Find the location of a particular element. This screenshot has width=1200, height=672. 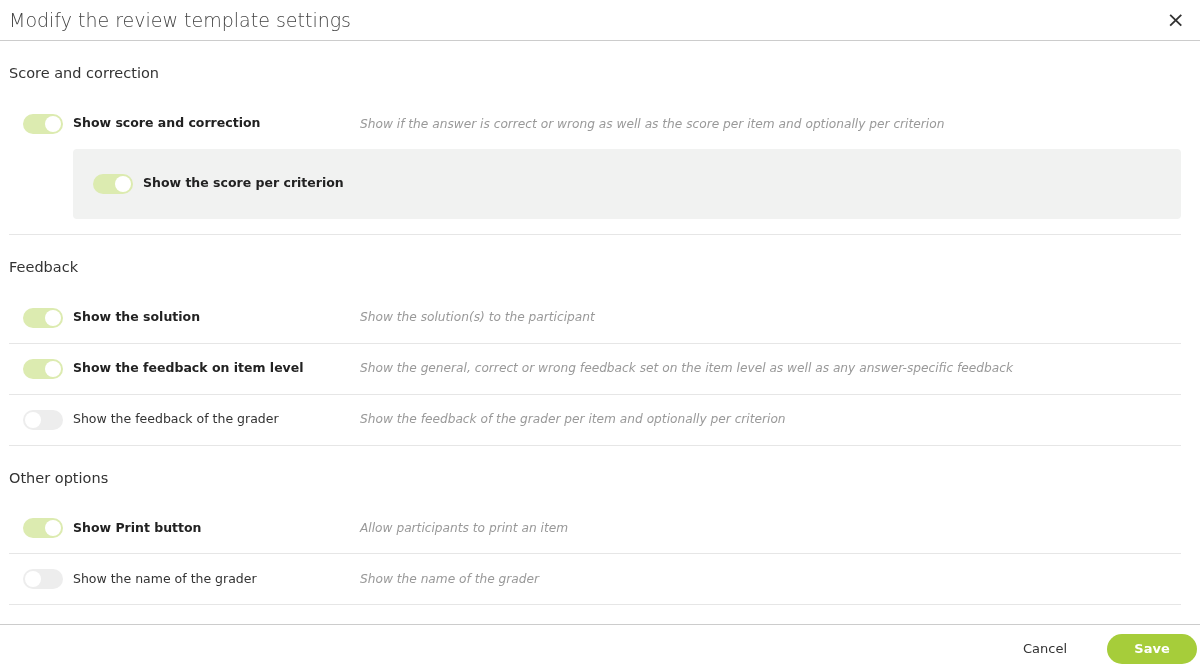

option-label: Show Print button is located at coordinates (137, 527).